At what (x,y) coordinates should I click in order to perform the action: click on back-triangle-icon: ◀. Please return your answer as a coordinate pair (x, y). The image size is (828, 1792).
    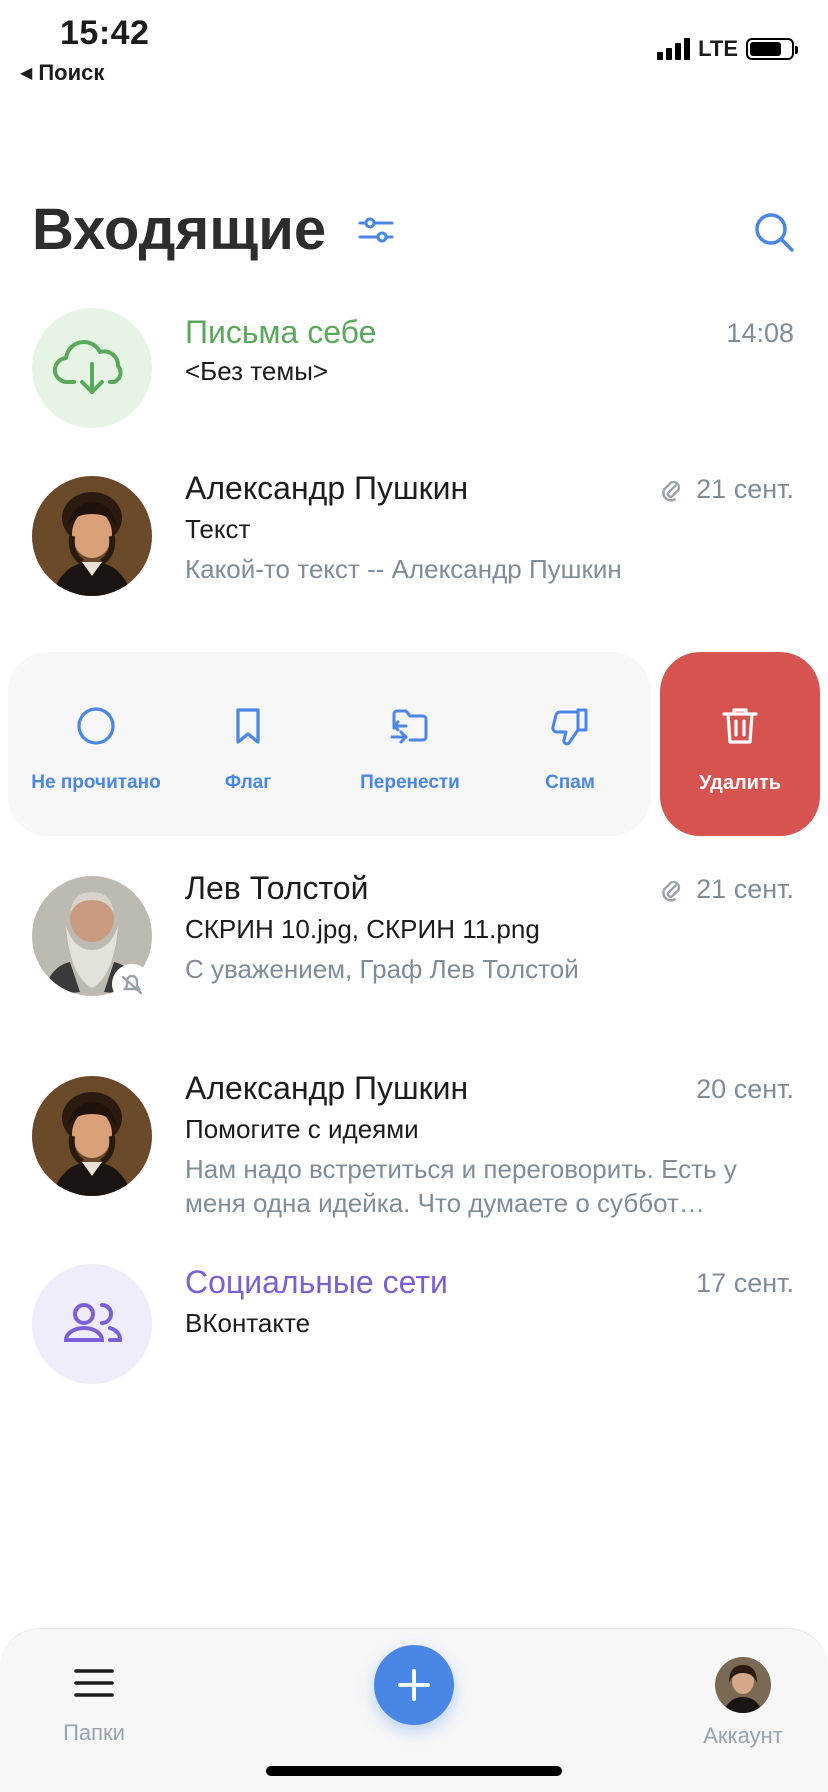
    Looking at the image, I should click on (26, 73).